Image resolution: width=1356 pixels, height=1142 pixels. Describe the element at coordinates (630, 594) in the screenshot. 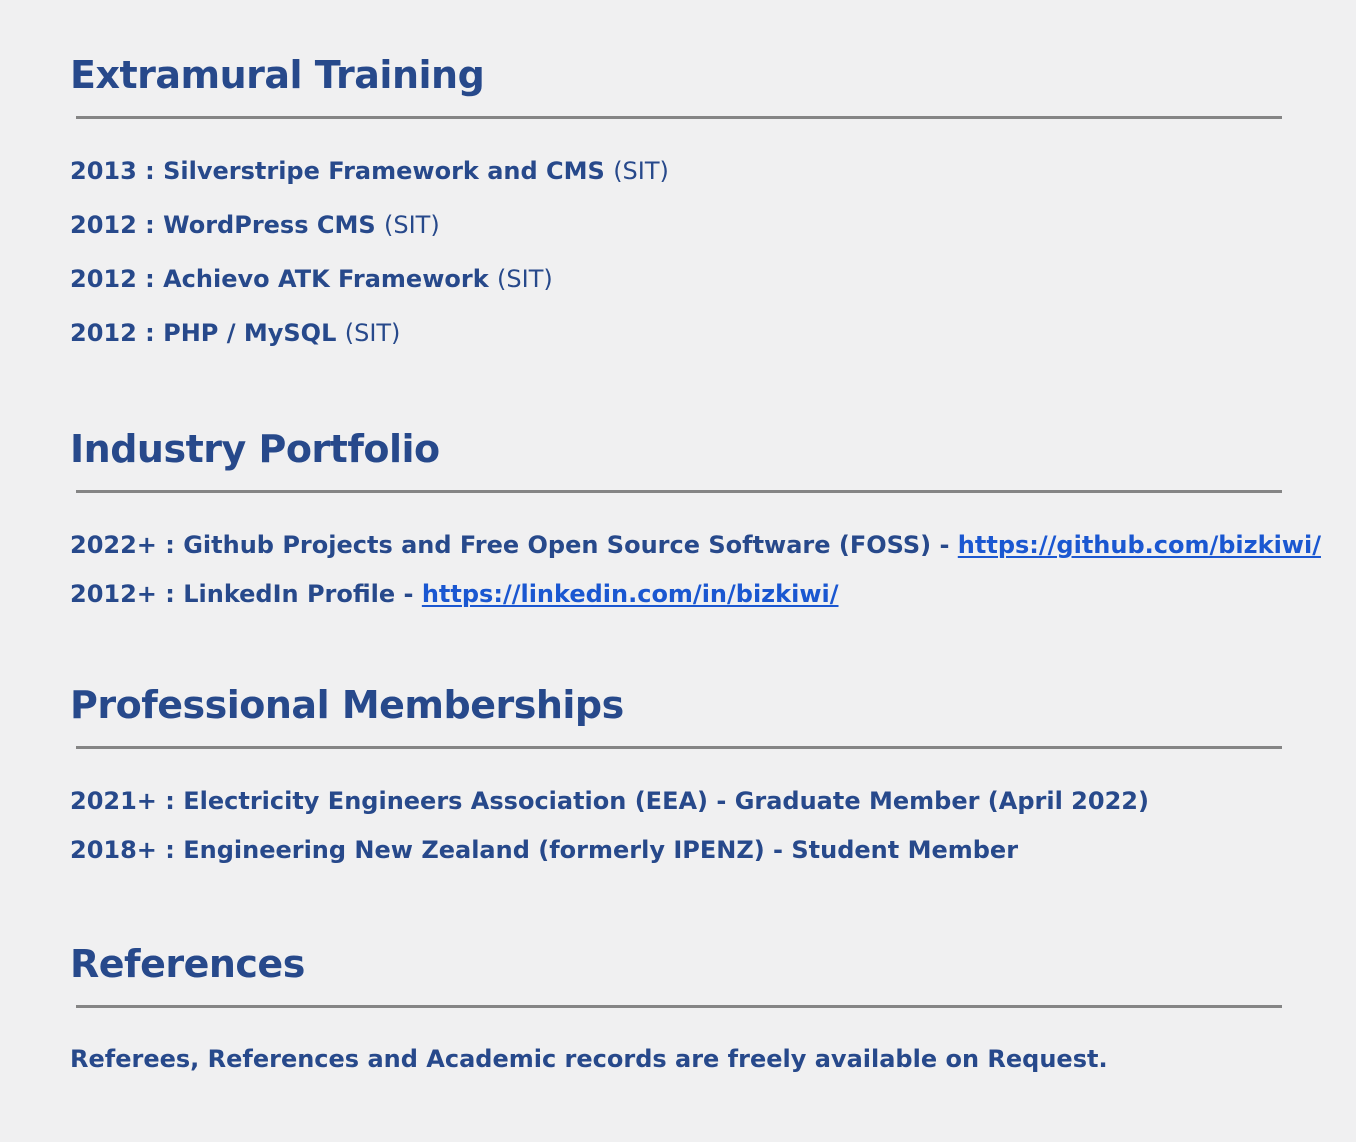

I see `linkedin-link: https://linkedin.com/in/bizkiwi/` at that location.